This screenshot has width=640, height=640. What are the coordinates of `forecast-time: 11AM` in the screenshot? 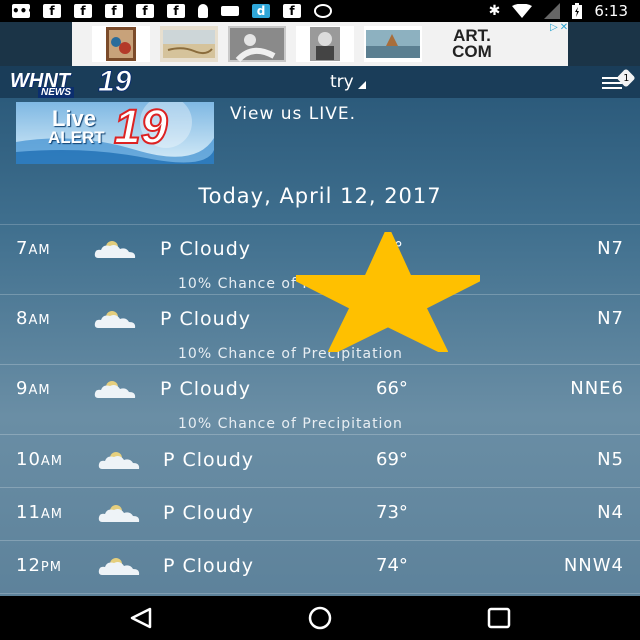 It's located at (40, 512).